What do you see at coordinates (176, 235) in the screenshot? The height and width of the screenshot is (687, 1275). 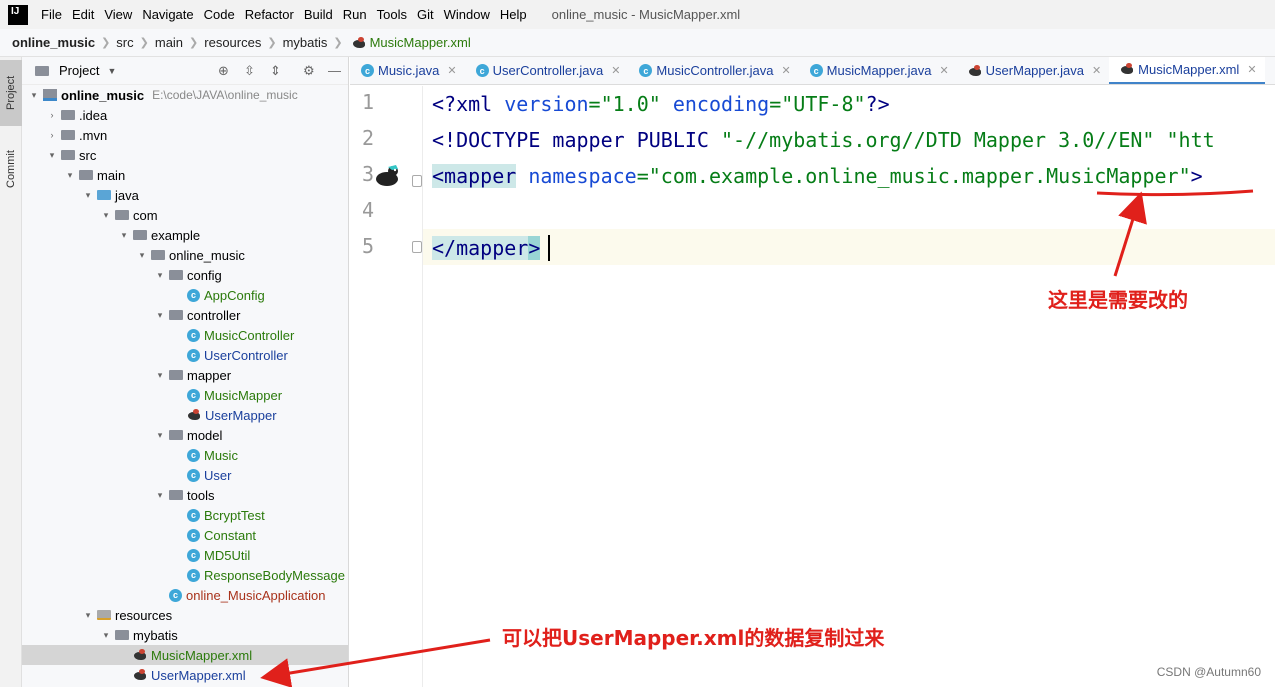 I see `tree-item-label: example` at bounding box center [176, 235].